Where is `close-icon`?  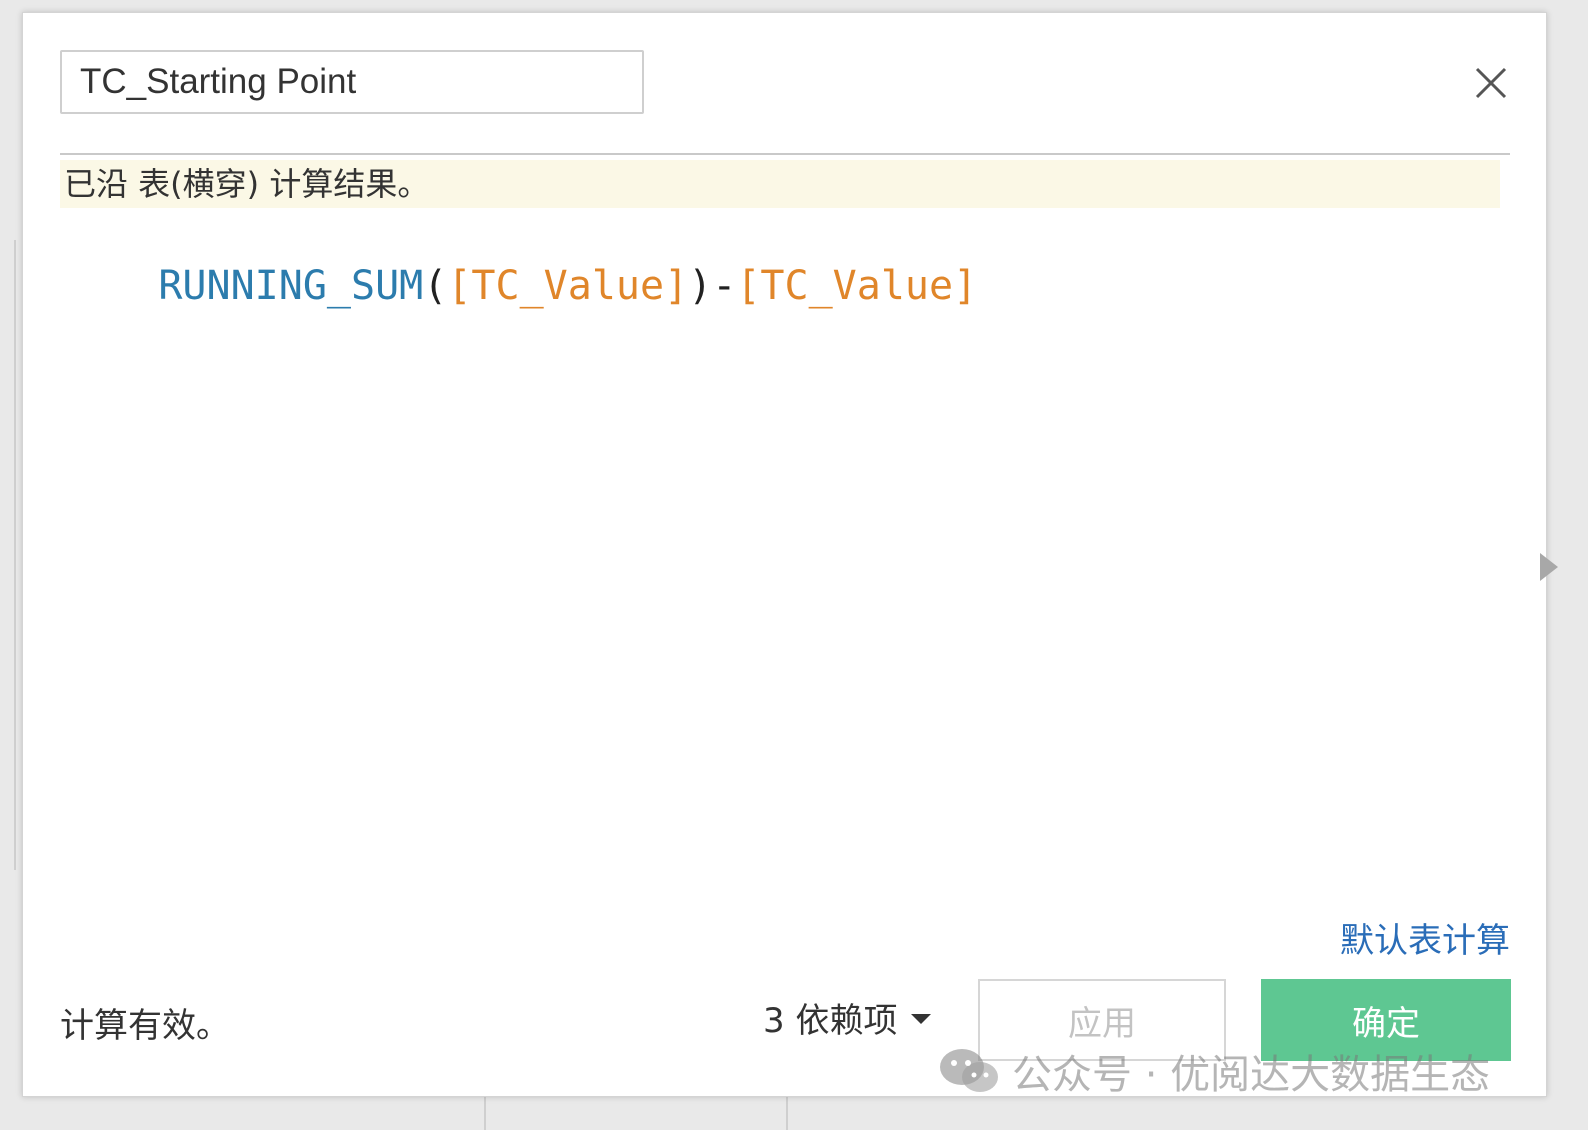
close-icon is located at coordinates (1491, 83).